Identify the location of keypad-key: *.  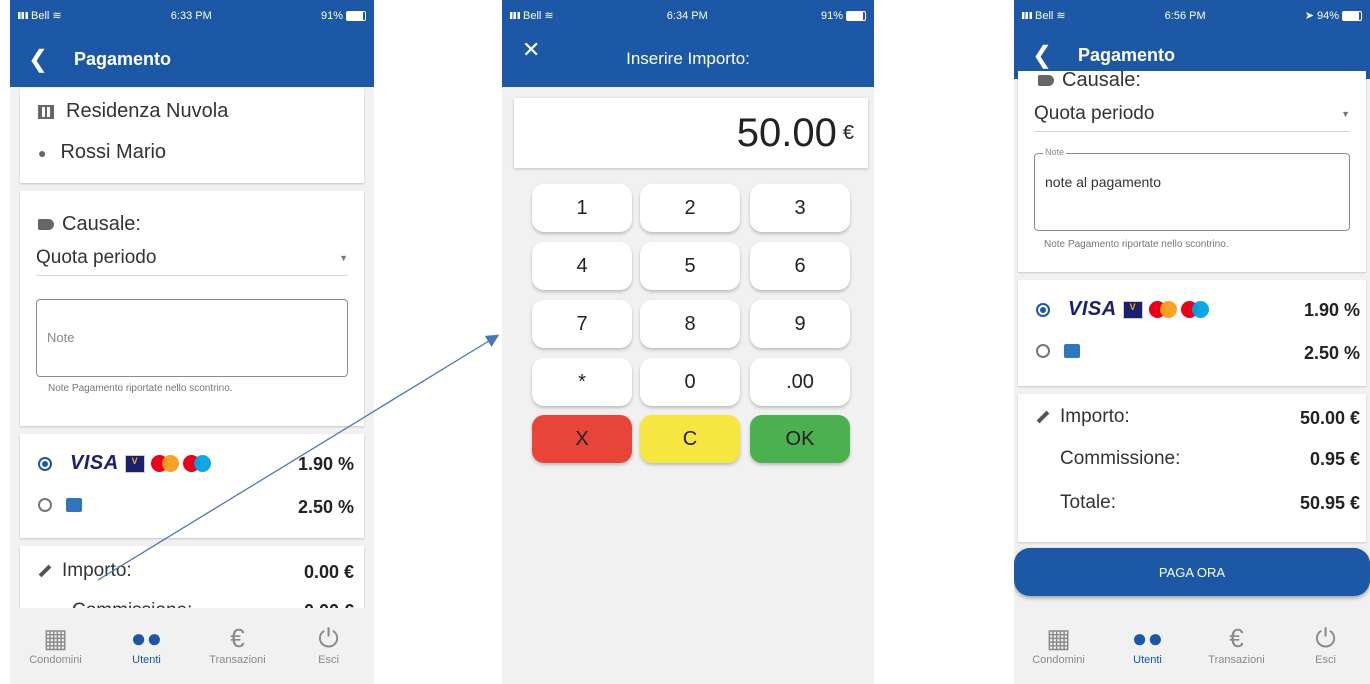
(582, 382).